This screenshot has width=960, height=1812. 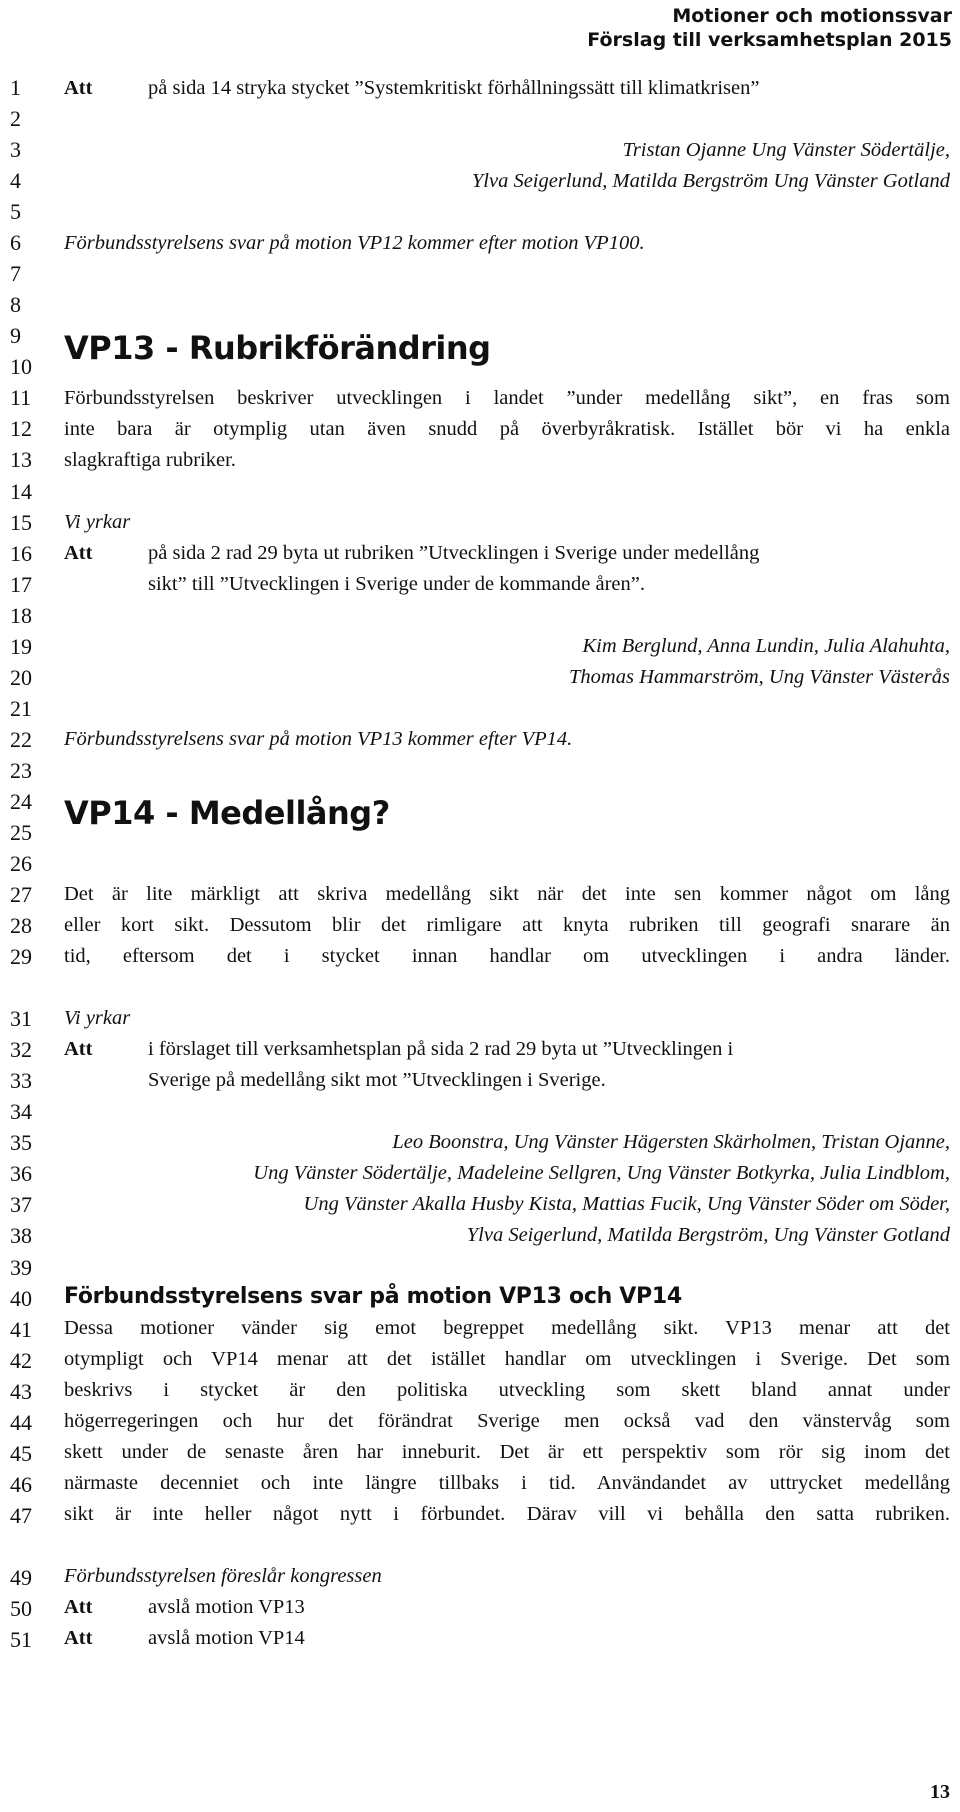 I want to click on proposal-item: Att avslå motion VP14, so click(x=507, y=1638).